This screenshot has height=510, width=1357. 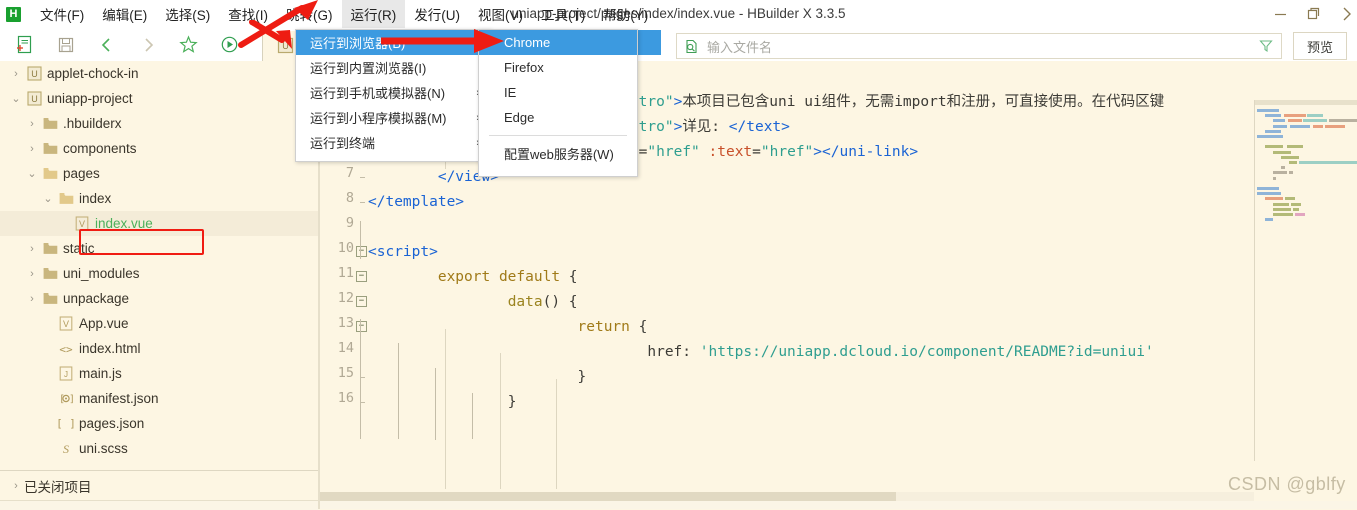 What do you see at coordinates (101, 273) in the screenshot?
I see `tree-item-label: uni_modules` at bounding box center [101, 273].